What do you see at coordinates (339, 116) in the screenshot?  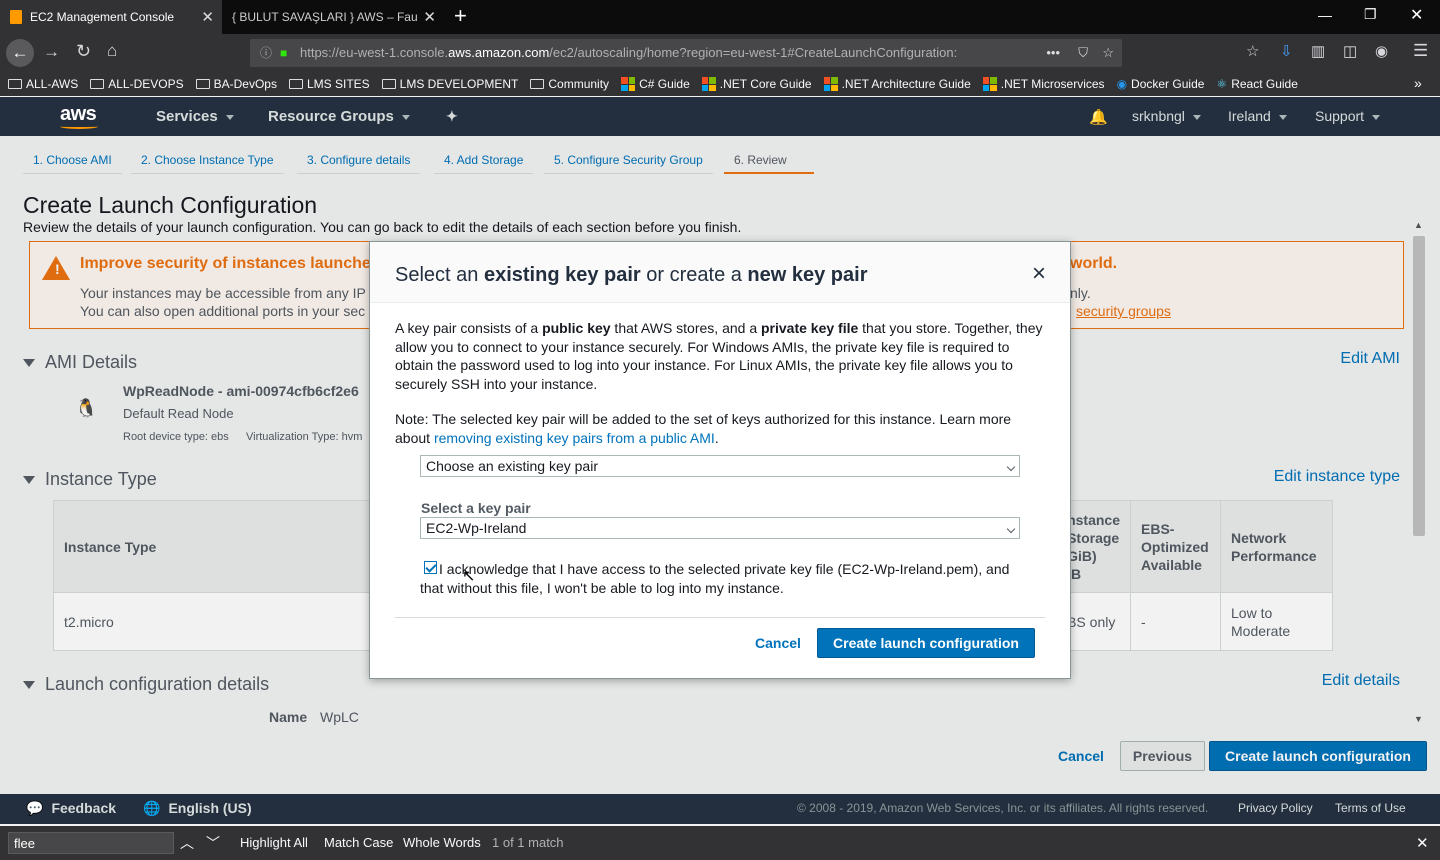 I see `resource-groups-menu: Resource Groups` at bounding box center [339, 116].